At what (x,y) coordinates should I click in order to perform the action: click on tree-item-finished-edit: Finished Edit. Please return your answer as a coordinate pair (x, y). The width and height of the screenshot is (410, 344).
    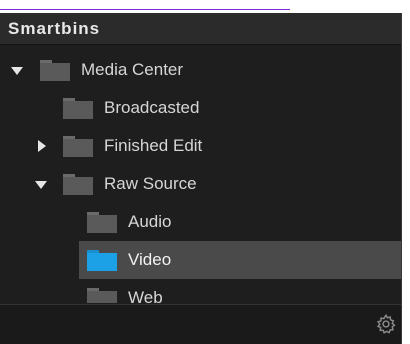
    Looking at the image, I should click on (200, 146).